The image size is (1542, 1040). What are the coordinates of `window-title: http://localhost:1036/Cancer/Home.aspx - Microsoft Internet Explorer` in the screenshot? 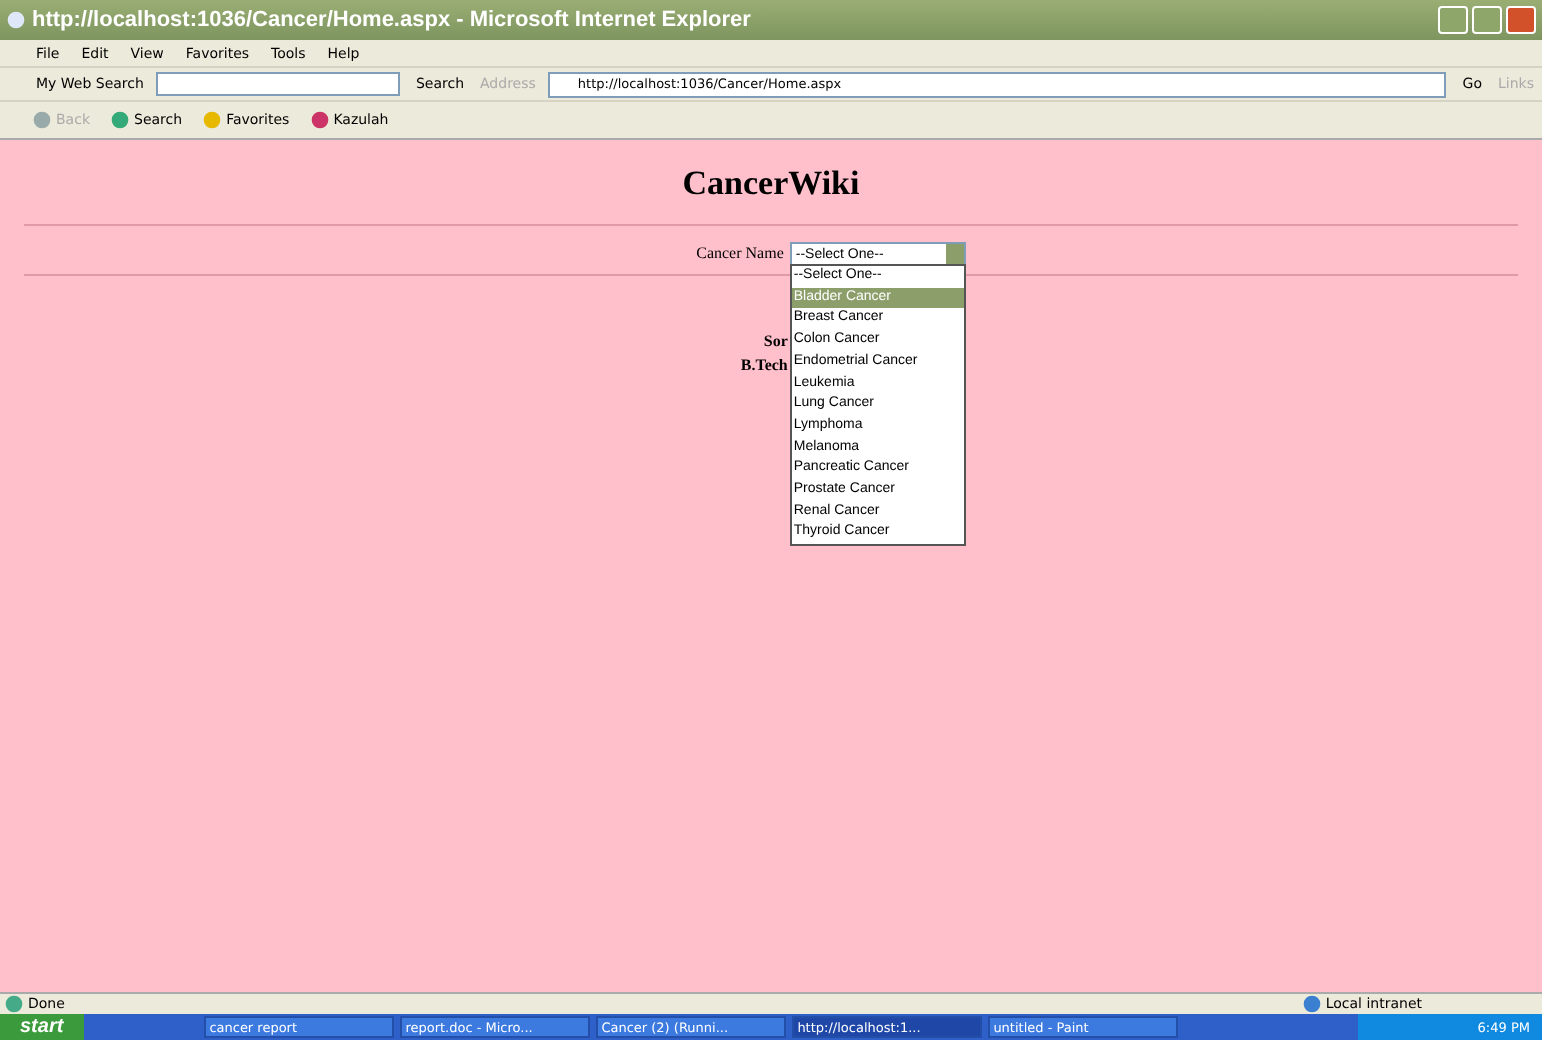 It's located at (391, 20).